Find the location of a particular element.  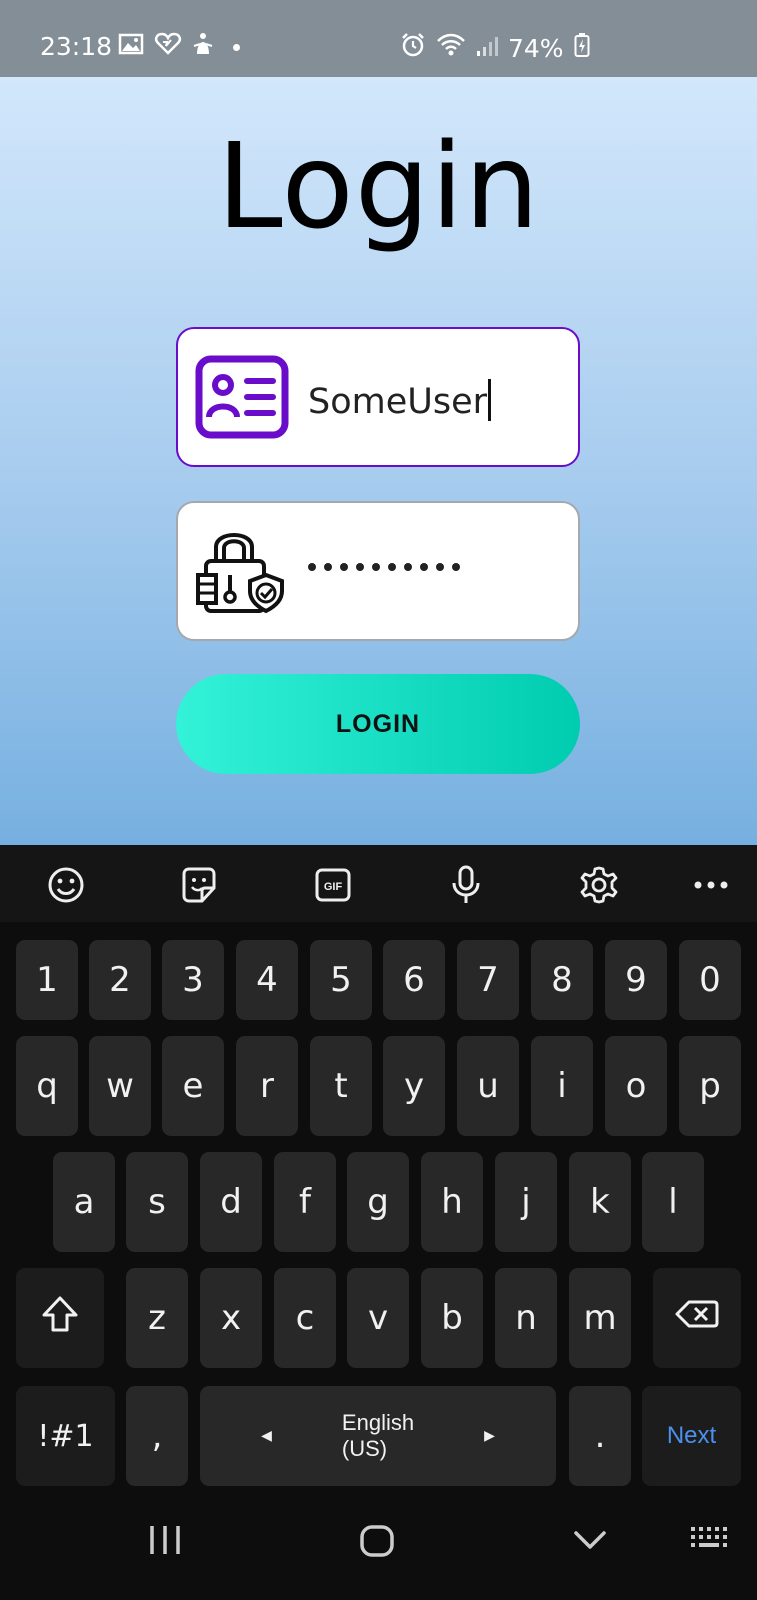

text-caret is located at coordinates (490, 400).